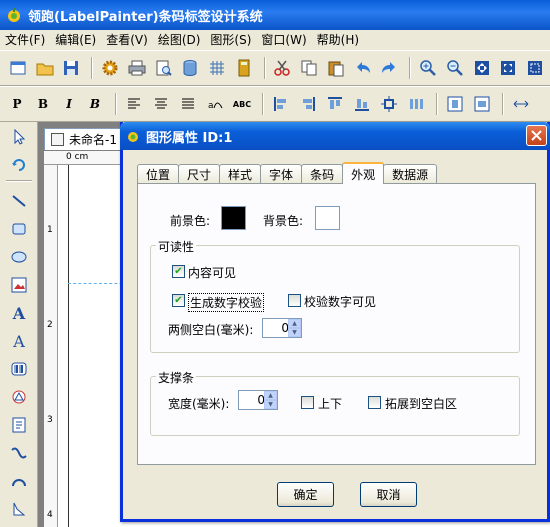 This screenshot has height=527, width=550. I want to click on polygon-tool-icon, so click(19, 509).